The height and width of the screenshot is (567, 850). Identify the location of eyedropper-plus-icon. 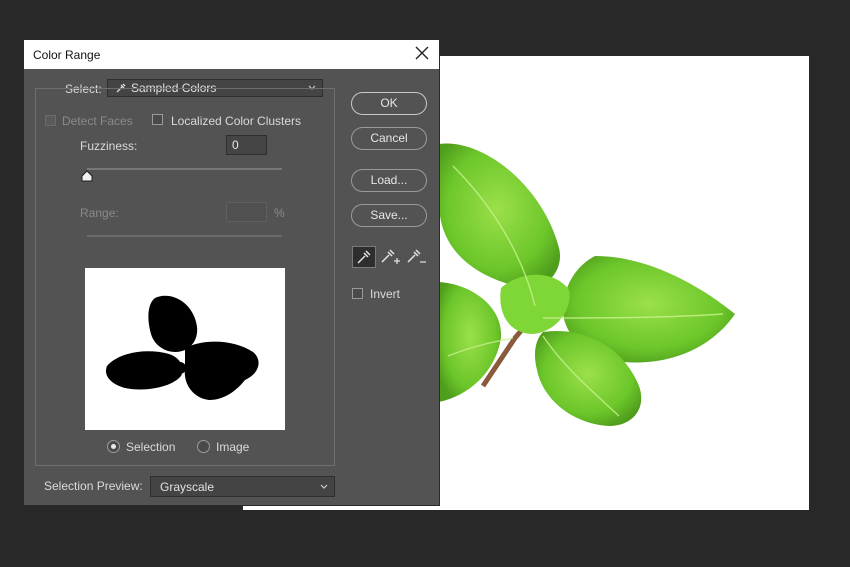
(390, 256).